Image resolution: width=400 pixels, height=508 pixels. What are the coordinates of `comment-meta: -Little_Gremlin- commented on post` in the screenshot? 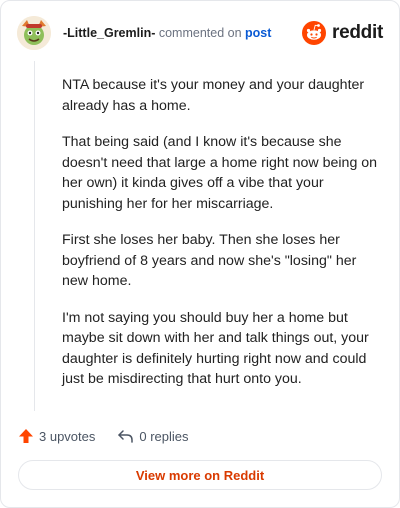 It's located at (167, 33).